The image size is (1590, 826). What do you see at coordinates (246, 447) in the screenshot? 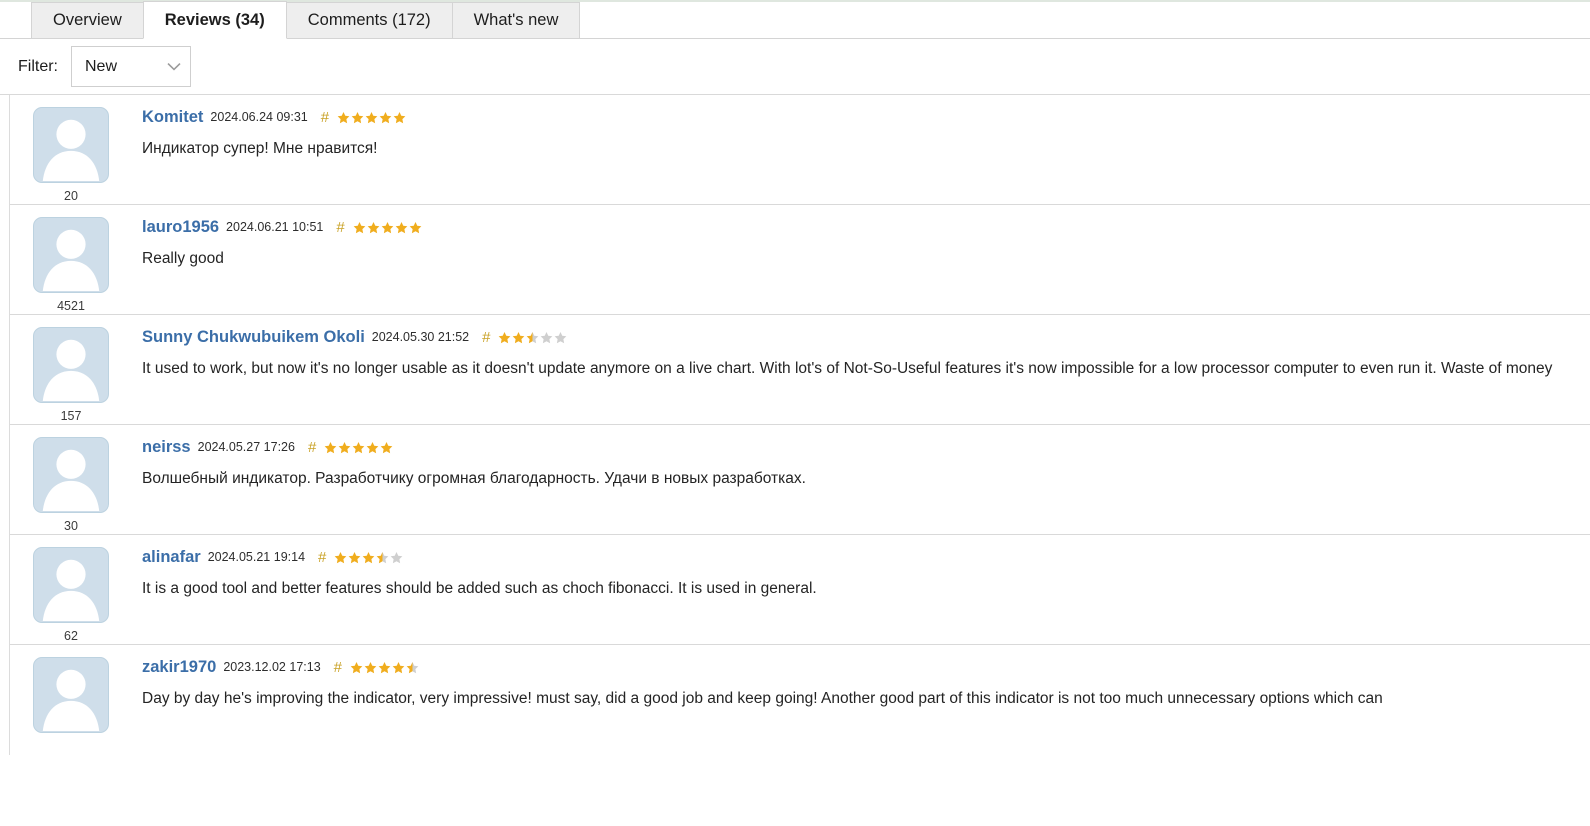
I see `review-timestamp: 2024.05.27 17:26` at bounding box center [246, 447].